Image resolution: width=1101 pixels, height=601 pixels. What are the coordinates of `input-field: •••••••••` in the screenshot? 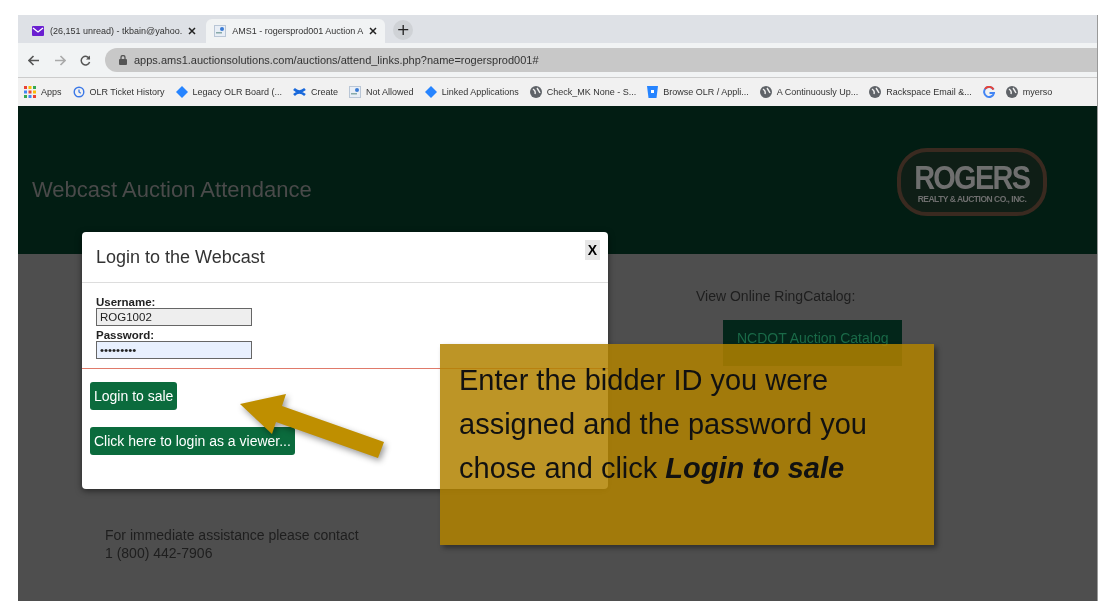 It's located at (174, 350).